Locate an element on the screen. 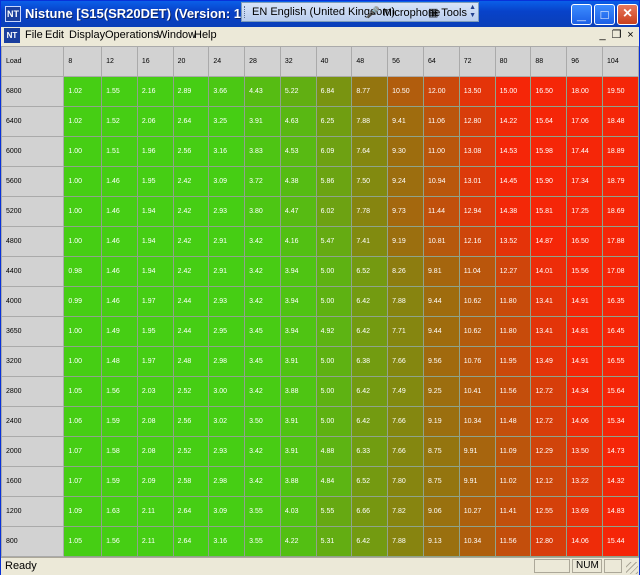 This screenshot has height=575, width=640. map-cell: 14.38 is located at coordinates (513, 211).